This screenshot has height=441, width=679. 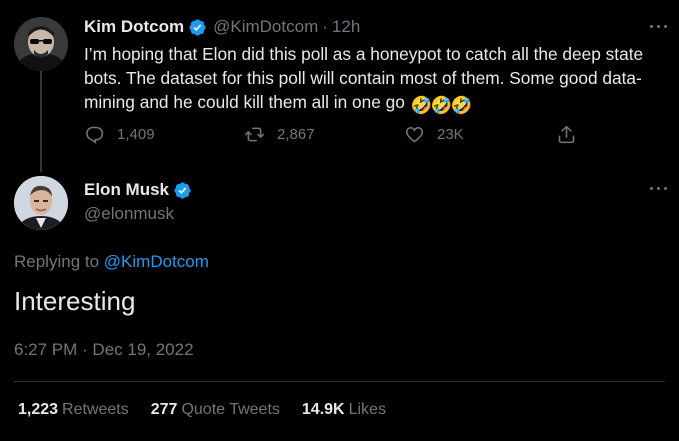 I want to click on quote-tweets-stat: 277 Quote Tweets, so click(x=215, y=410).